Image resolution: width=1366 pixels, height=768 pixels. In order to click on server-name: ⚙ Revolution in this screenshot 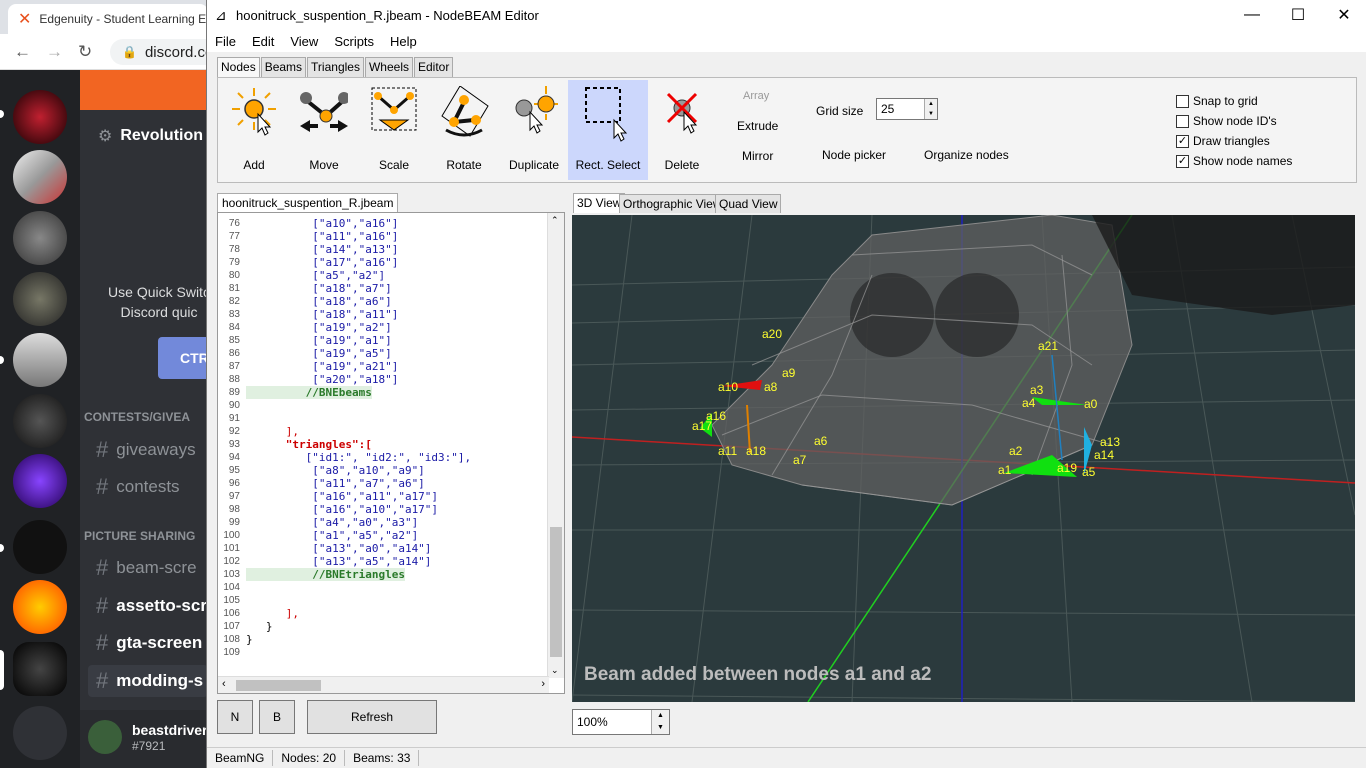, I will do `click(150, 136)`.